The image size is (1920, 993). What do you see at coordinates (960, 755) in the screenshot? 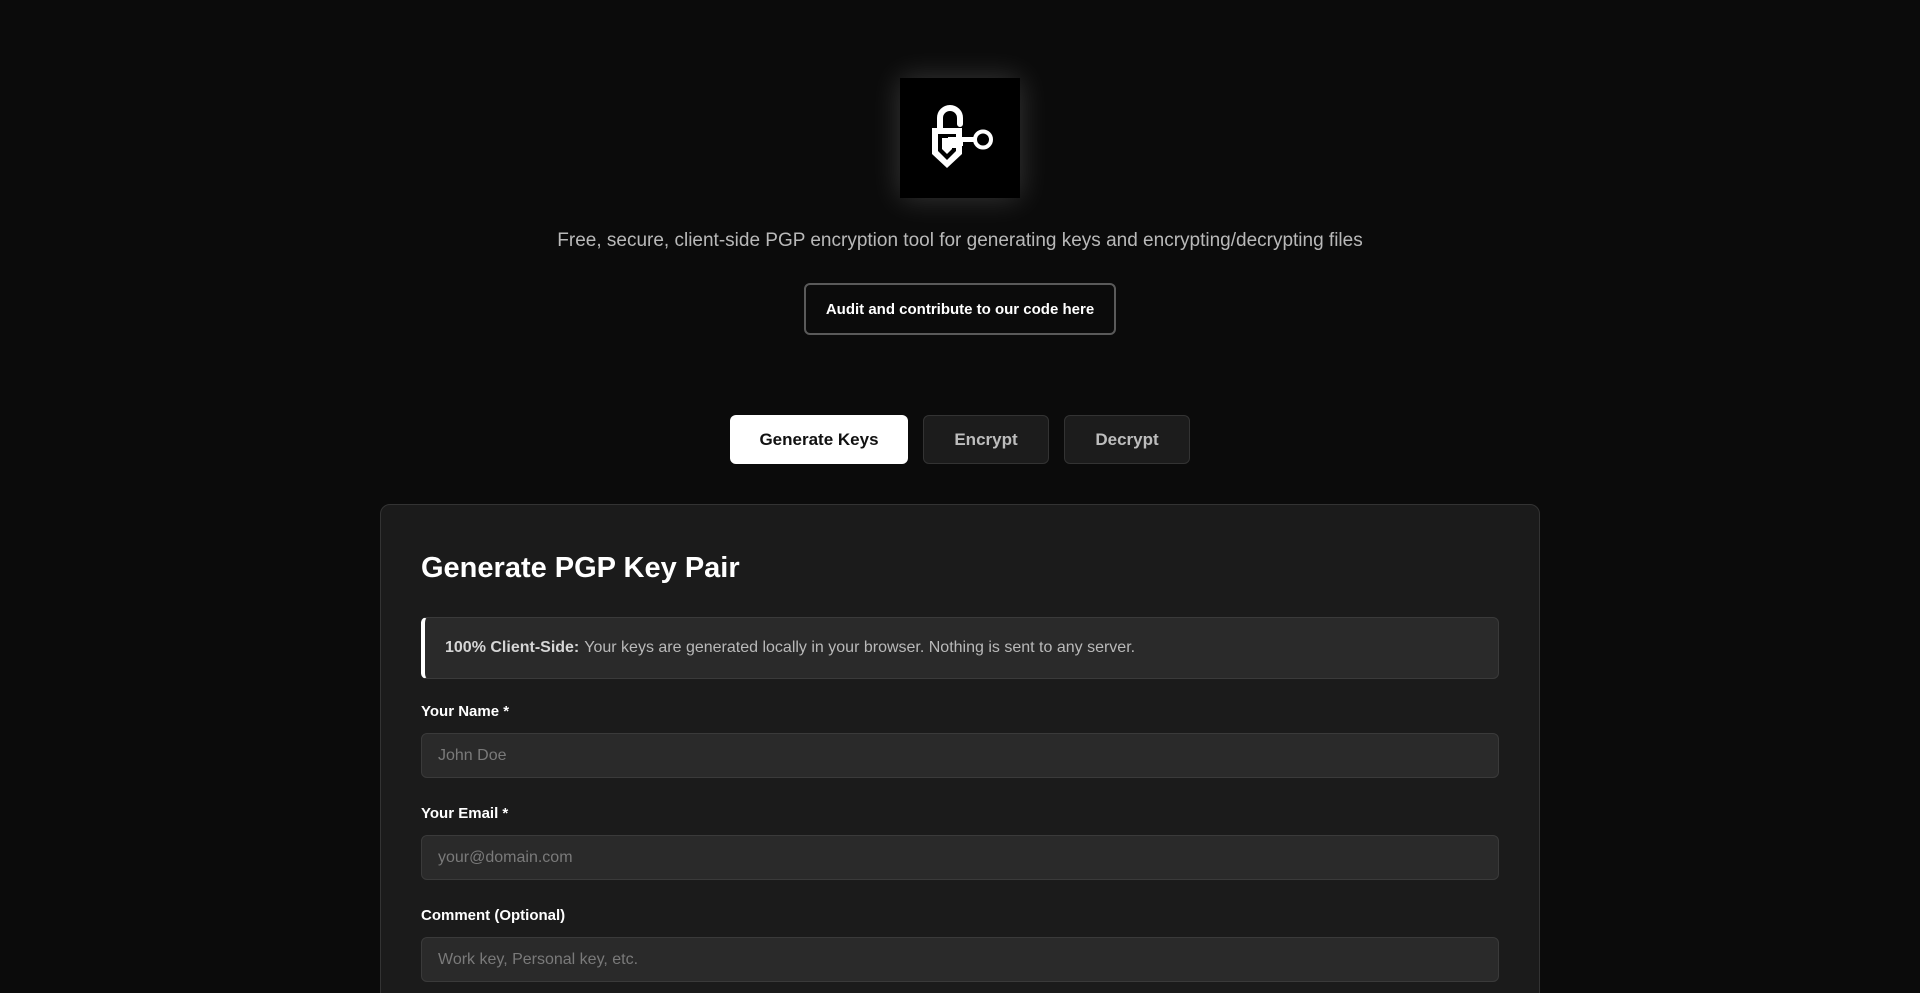
I see `name-input` at bounding box center [960, 755].